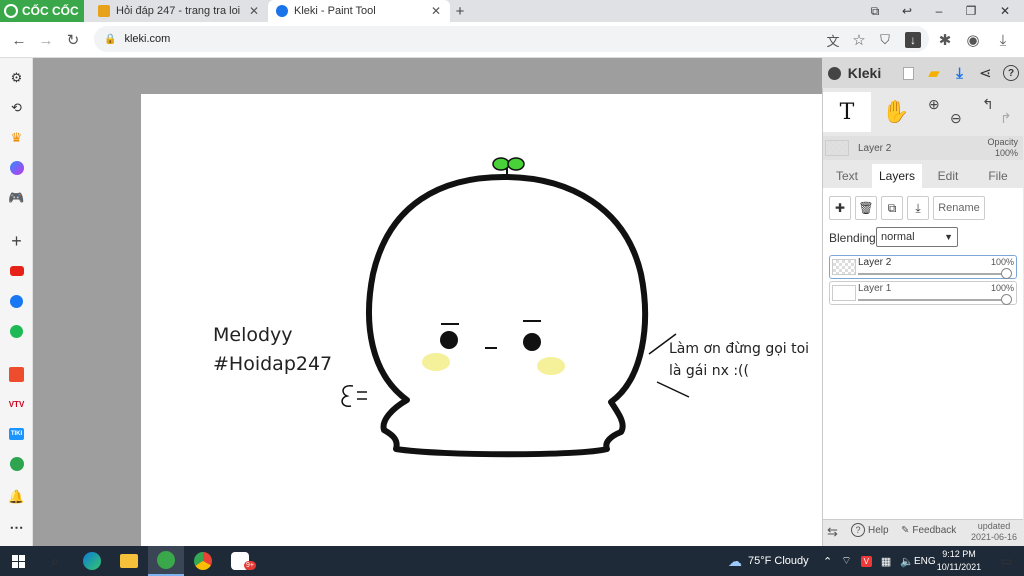  I want to click on minimize-icon: –, so click(939, 11).